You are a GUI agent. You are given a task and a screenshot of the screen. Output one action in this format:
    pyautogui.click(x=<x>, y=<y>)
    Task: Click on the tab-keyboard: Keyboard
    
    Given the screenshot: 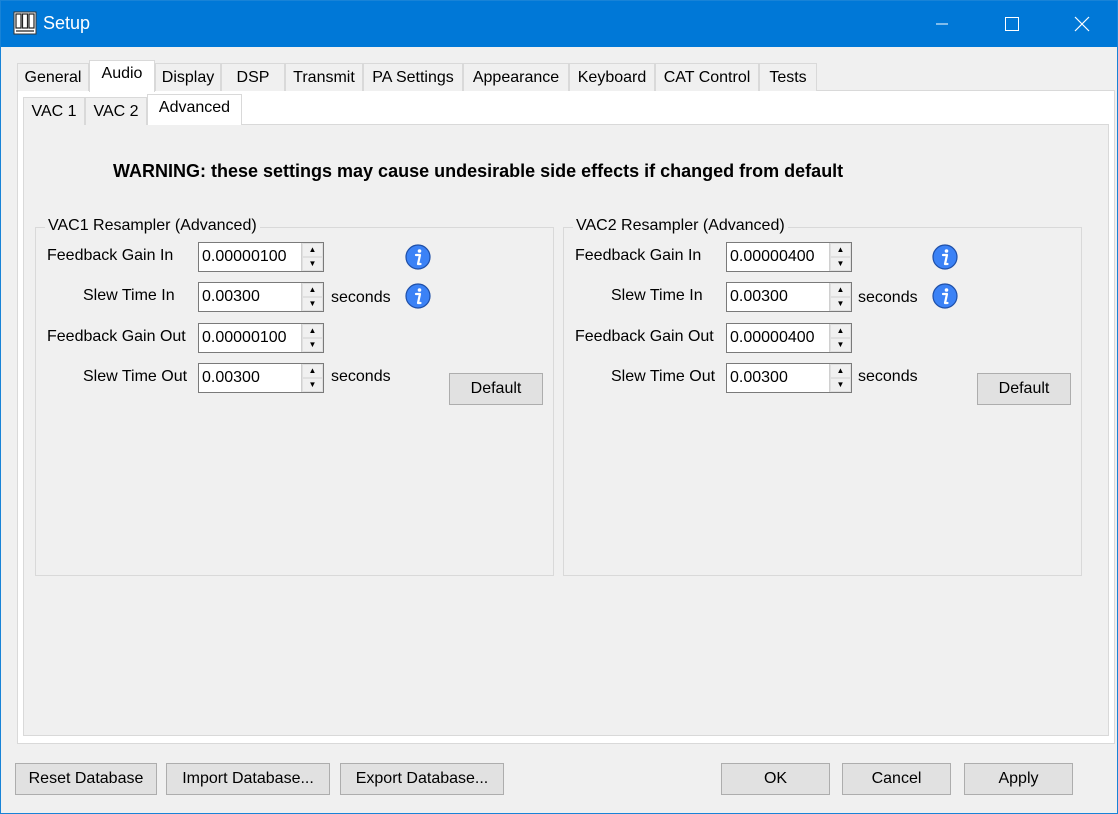 What is the action you would take?
    pyautogui.click(x=612, y=77)
    